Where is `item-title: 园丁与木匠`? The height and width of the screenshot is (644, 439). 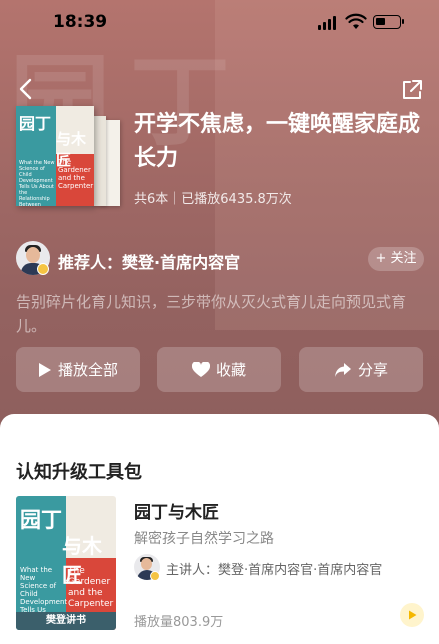
item-title: 园丁与木匠 is located at coordinates (176, 510).